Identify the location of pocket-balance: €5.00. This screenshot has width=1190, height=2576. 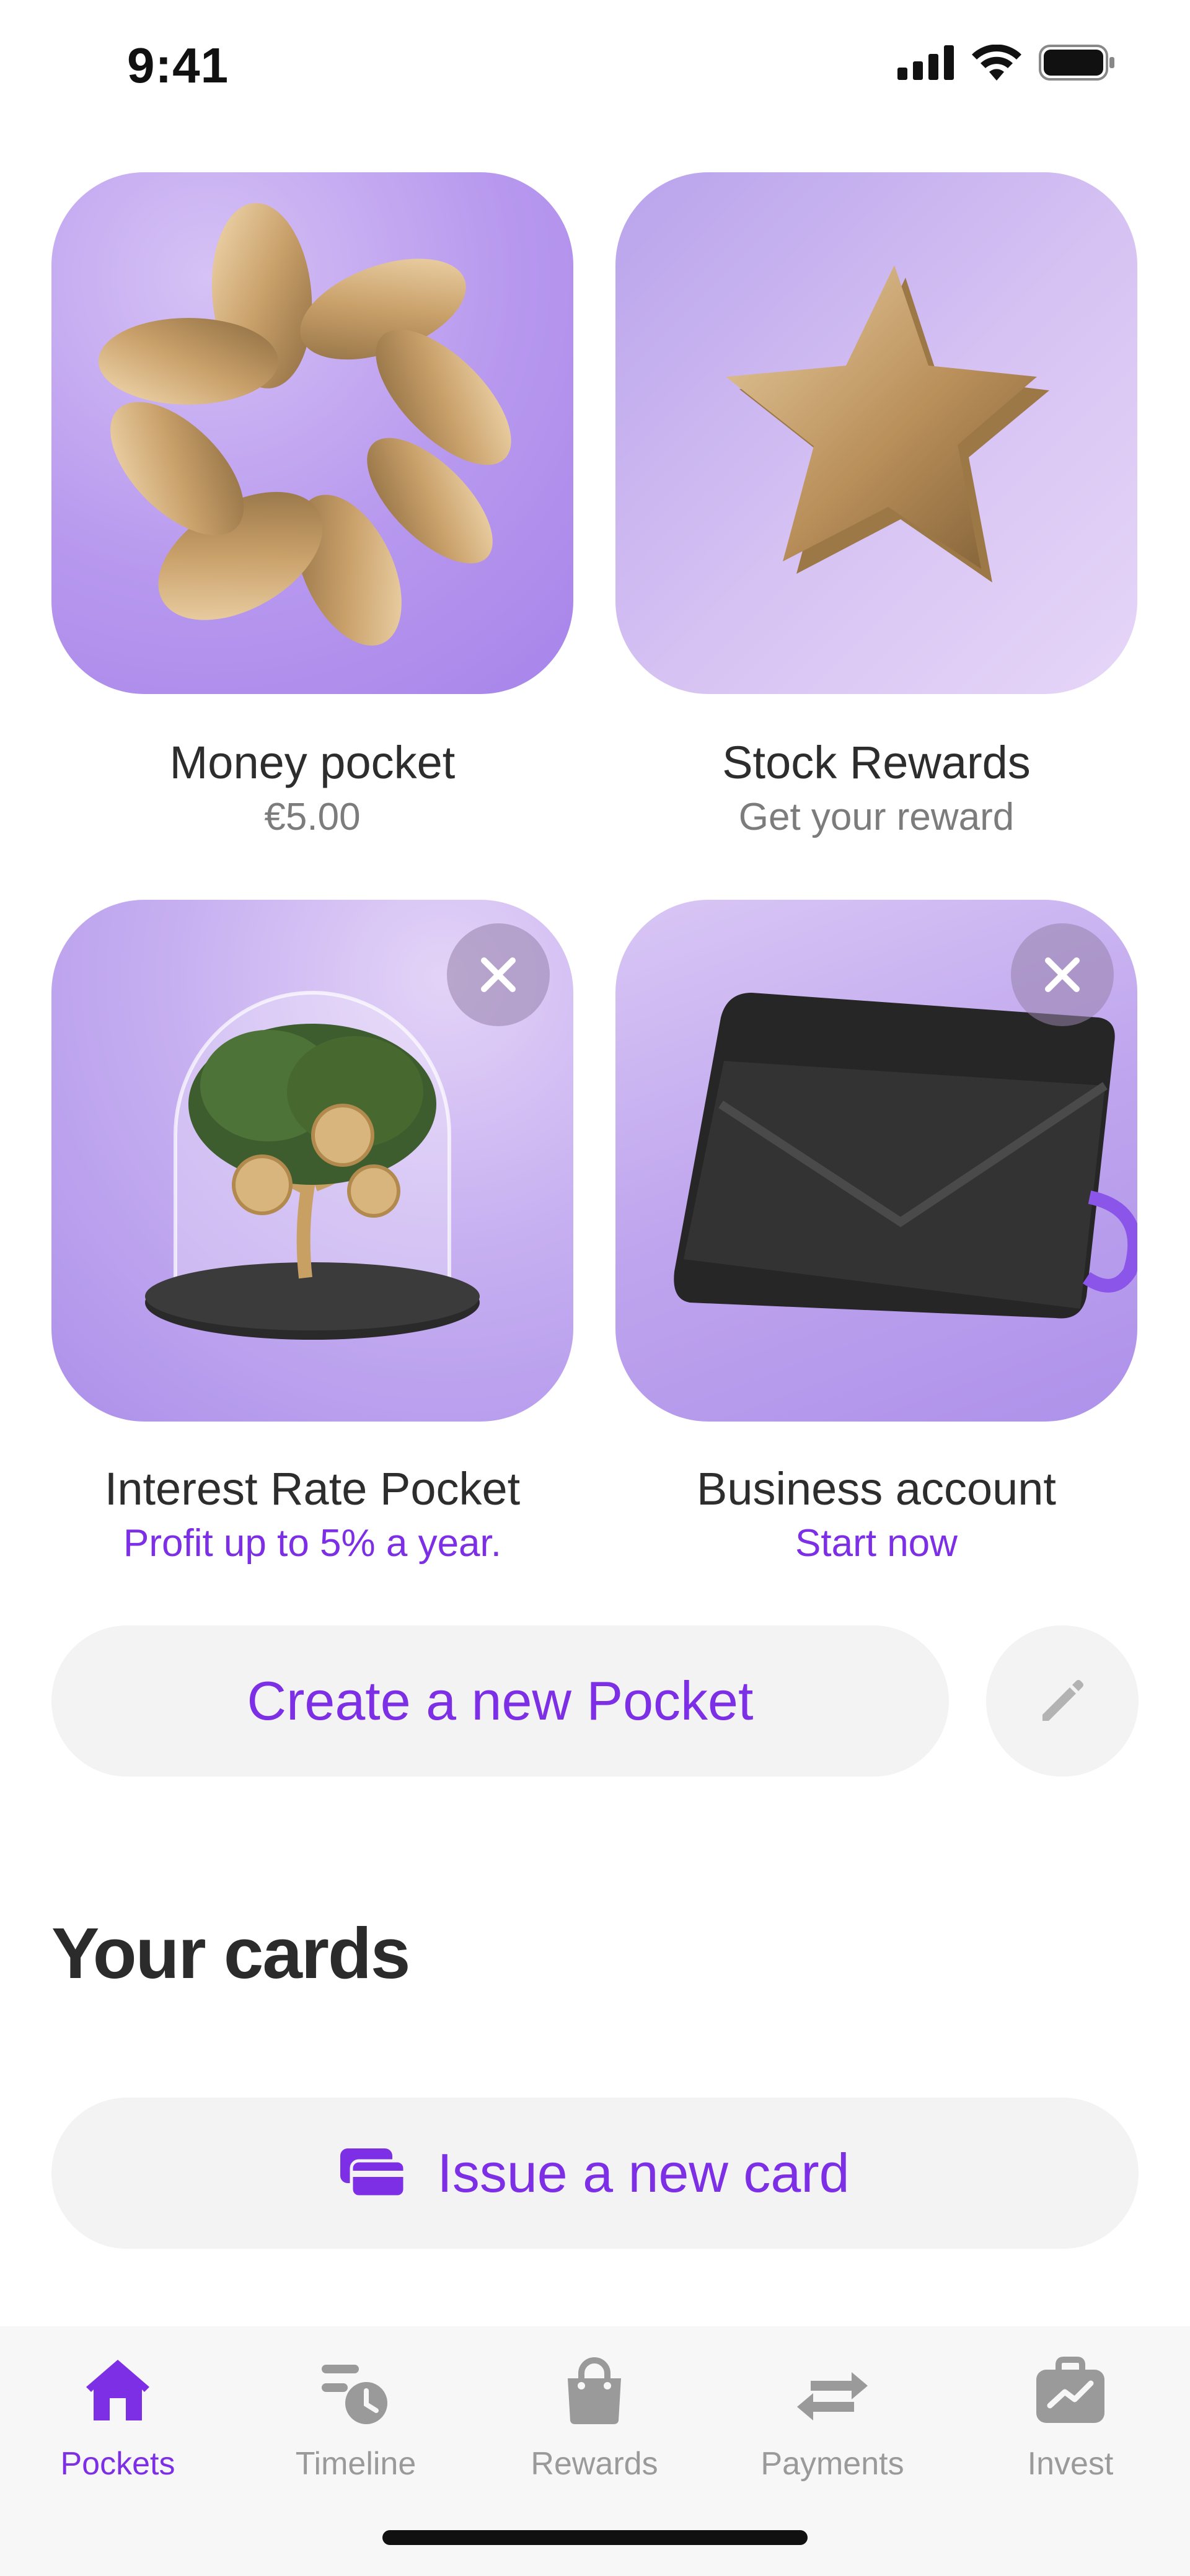
(312, 817).